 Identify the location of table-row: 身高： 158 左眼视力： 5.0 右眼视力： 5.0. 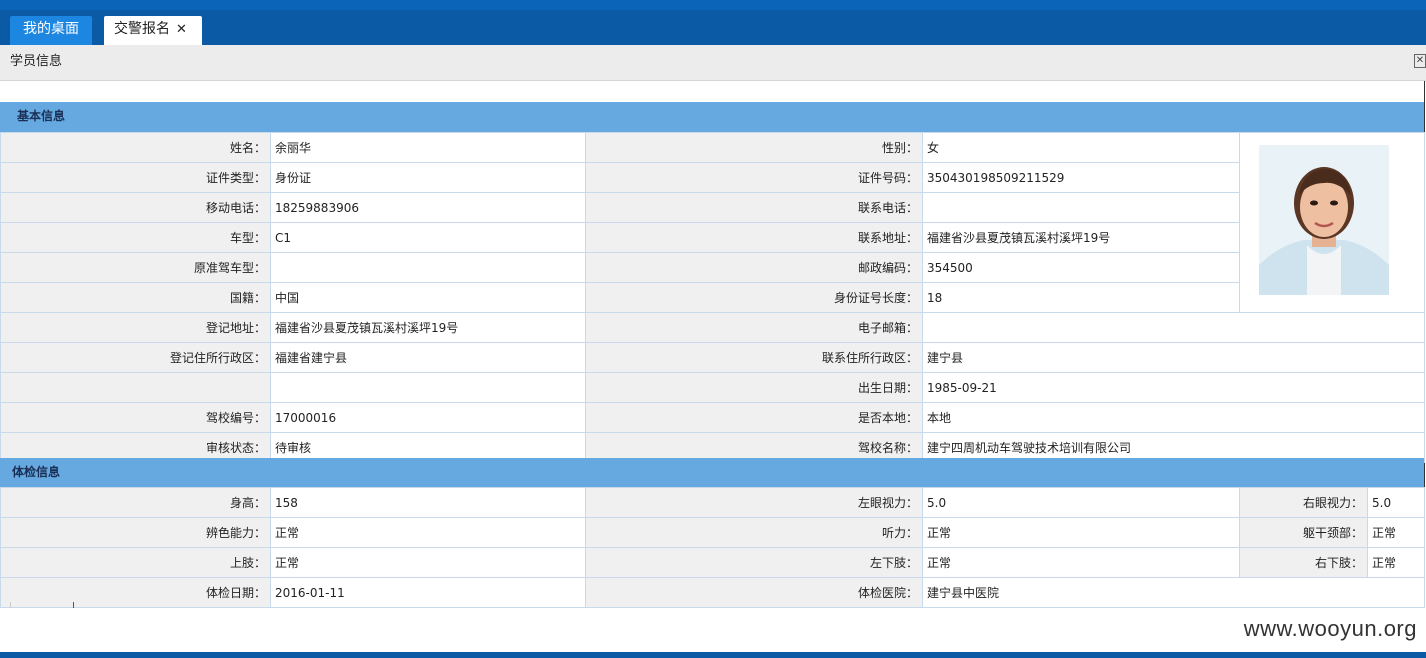
(712, 502).